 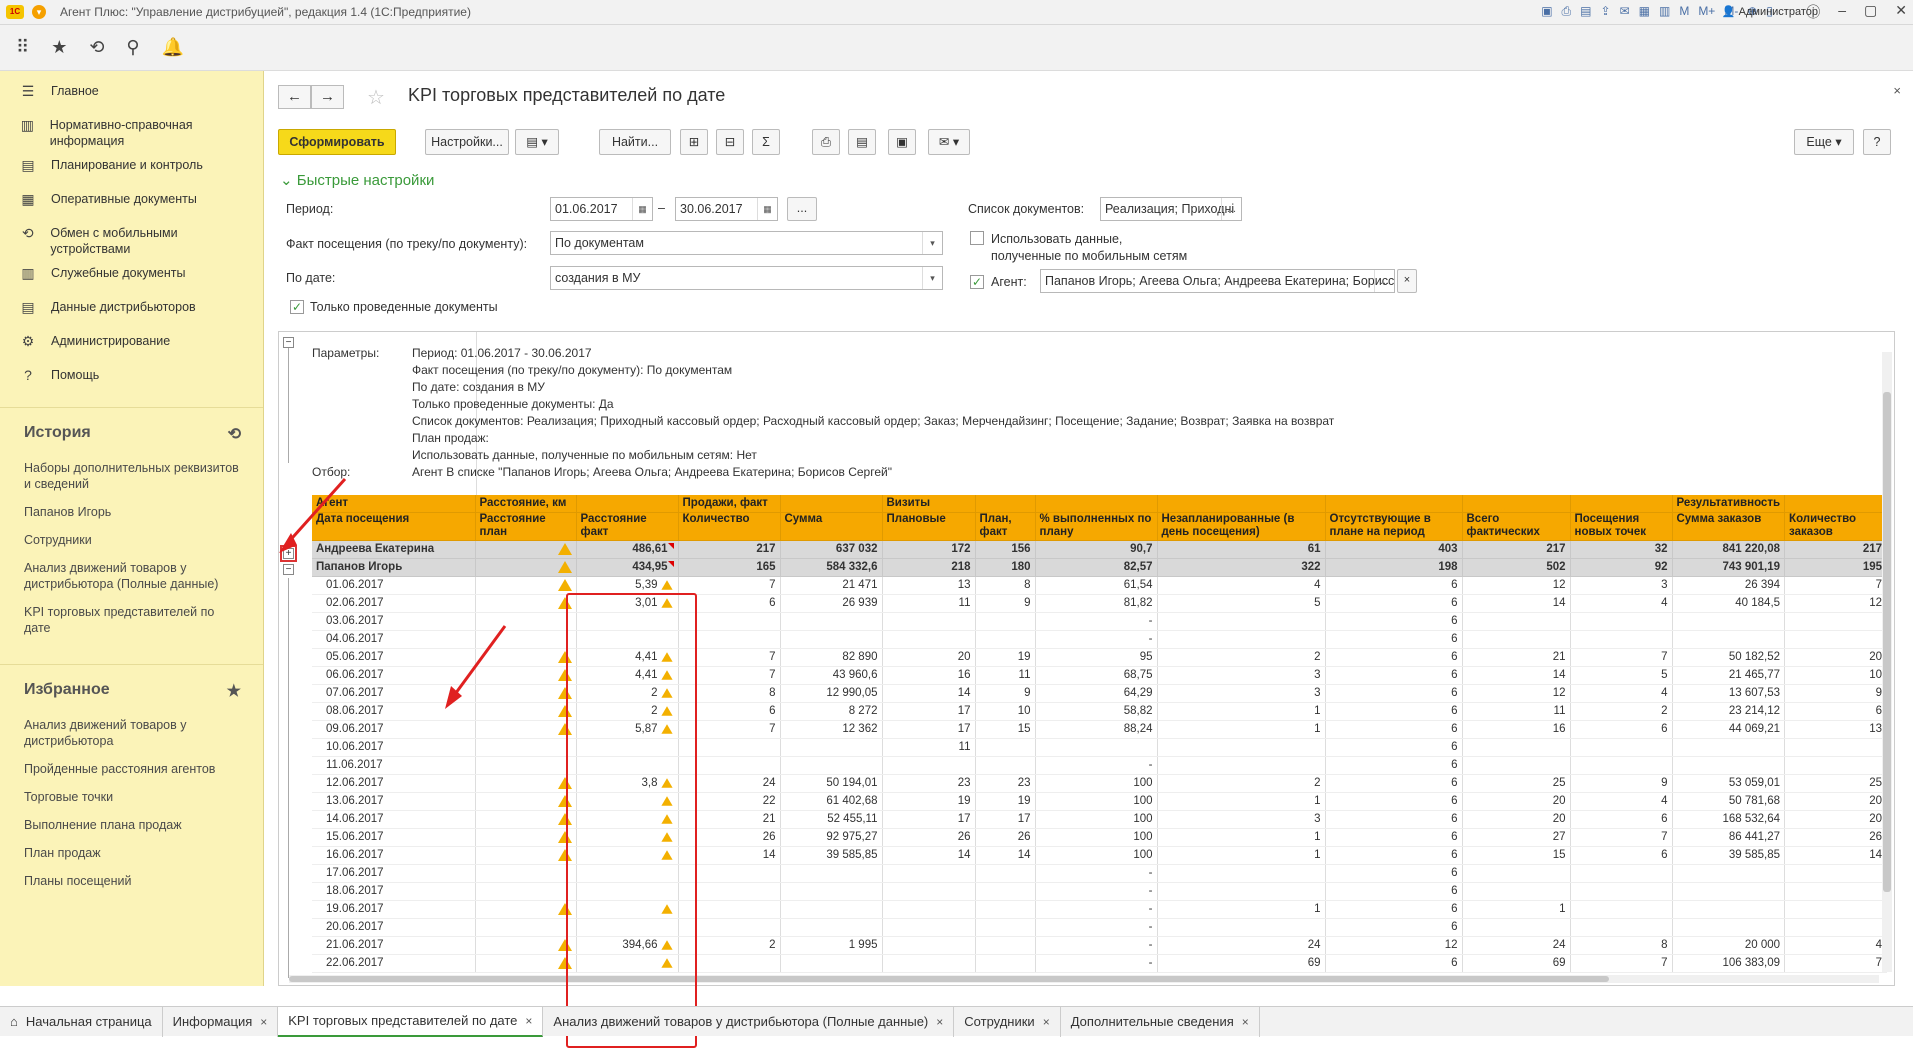 I want to click on date-to-field: 30.06.2017 ▦, so click(x=726, y=209).